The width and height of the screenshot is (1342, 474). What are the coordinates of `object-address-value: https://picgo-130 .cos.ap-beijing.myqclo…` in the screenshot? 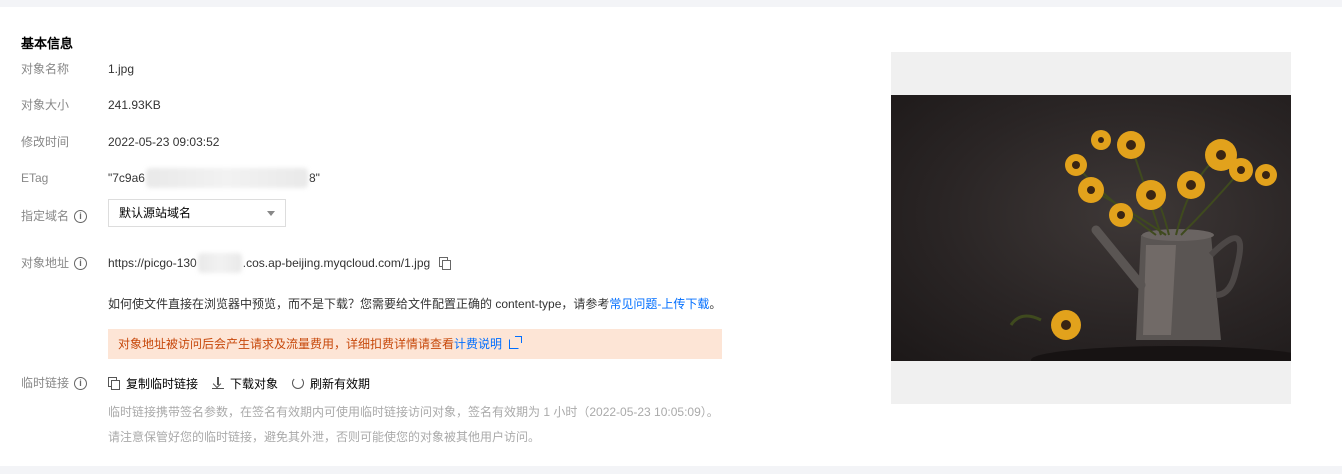 It's located at (280, 263).